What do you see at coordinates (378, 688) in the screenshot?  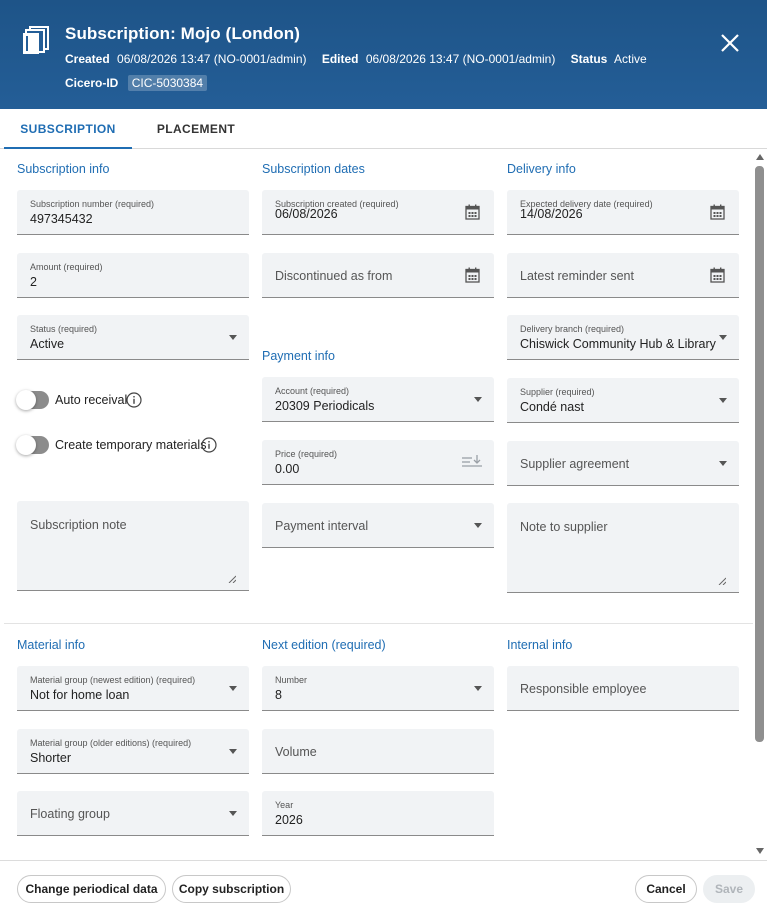 I see `next-edition-number-select: Number 8` at bounding box center [378, 688].